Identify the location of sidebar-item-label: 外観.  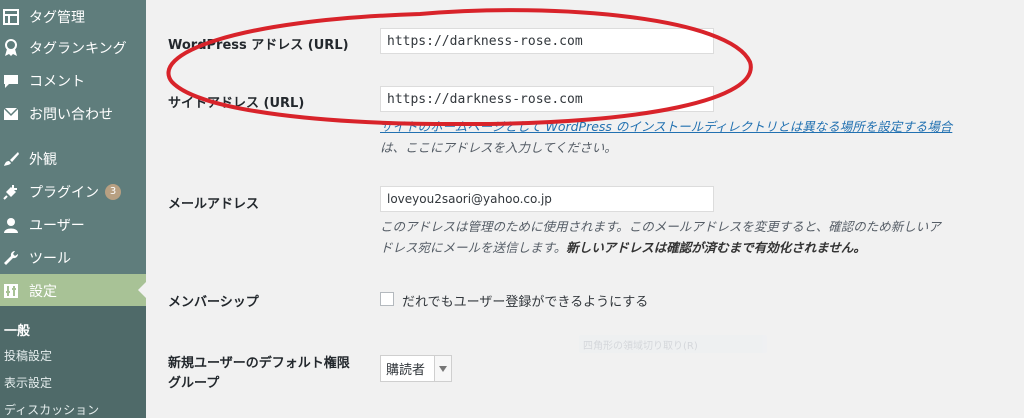
(43, 159).